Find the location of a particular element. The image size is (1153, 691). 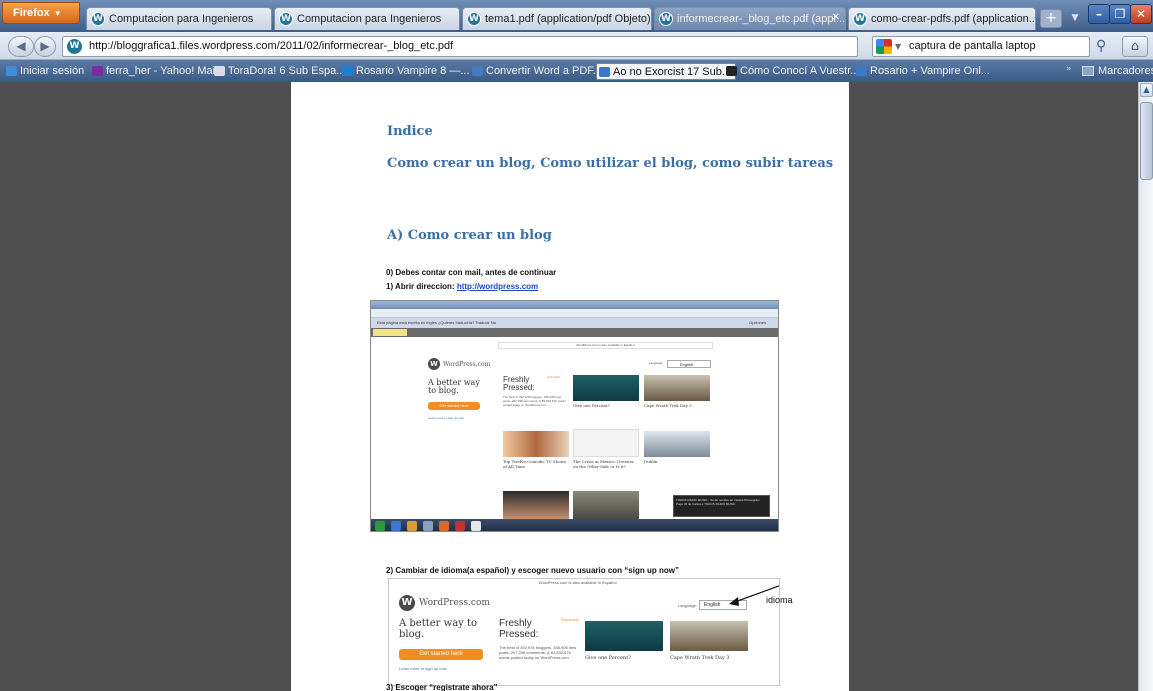

freshly-pressed-title: Freshly Pressed: is located at coordinates (519, 384).